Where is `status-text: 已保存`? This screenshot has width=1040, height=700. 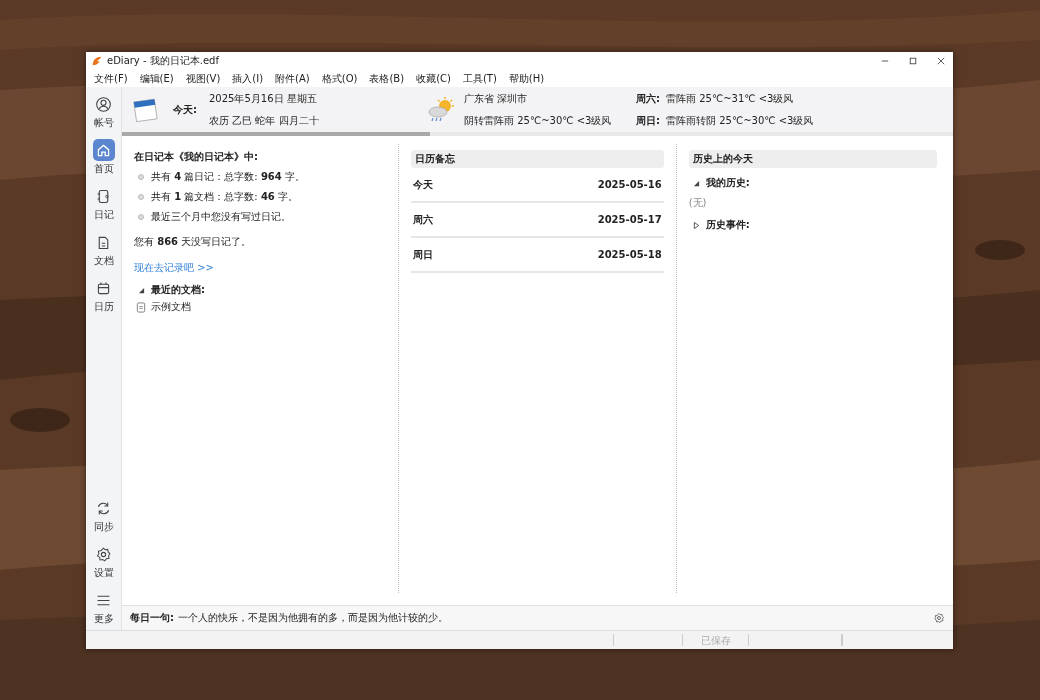
status-text: 已保存 is located at coordinates (716, 640).